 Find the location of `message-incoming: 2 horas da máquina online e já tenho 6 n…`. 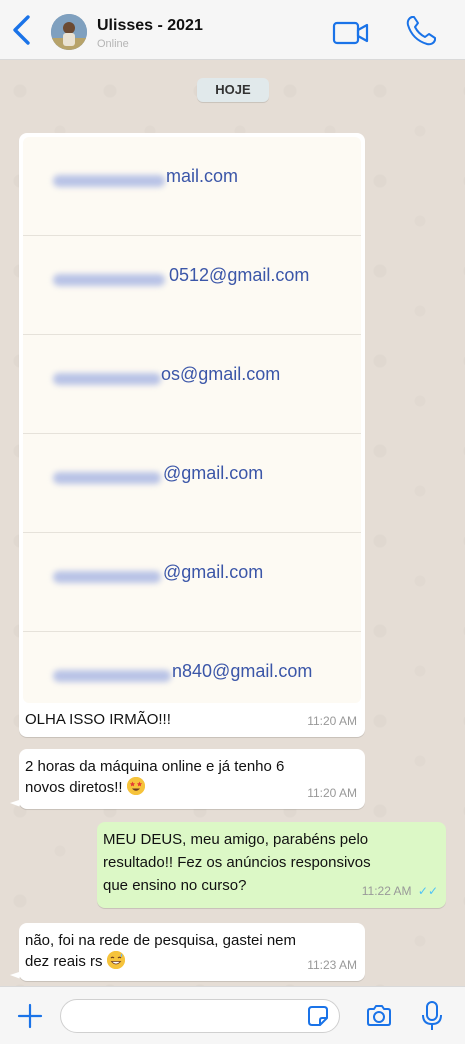

message-incoming: 2 horas da máquina online e já tenho 6 n… is located at coordinates (187, 779).